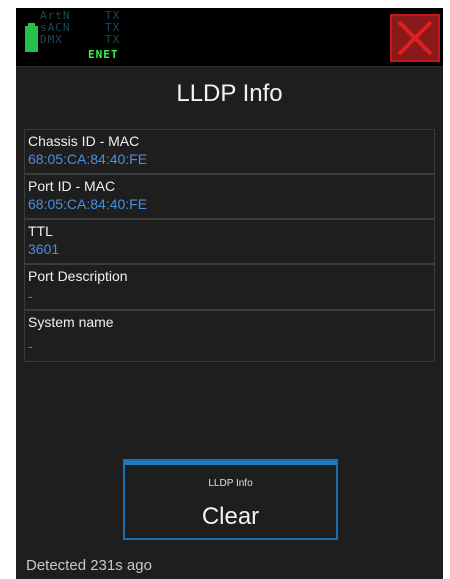 Image resolution: width=450 pixels, height=579 pixels. What do you see at coordinates (229, 241) in the screenshot?
I see `info-row-ttl: TTL 3601` at bounding box center [229, 241].